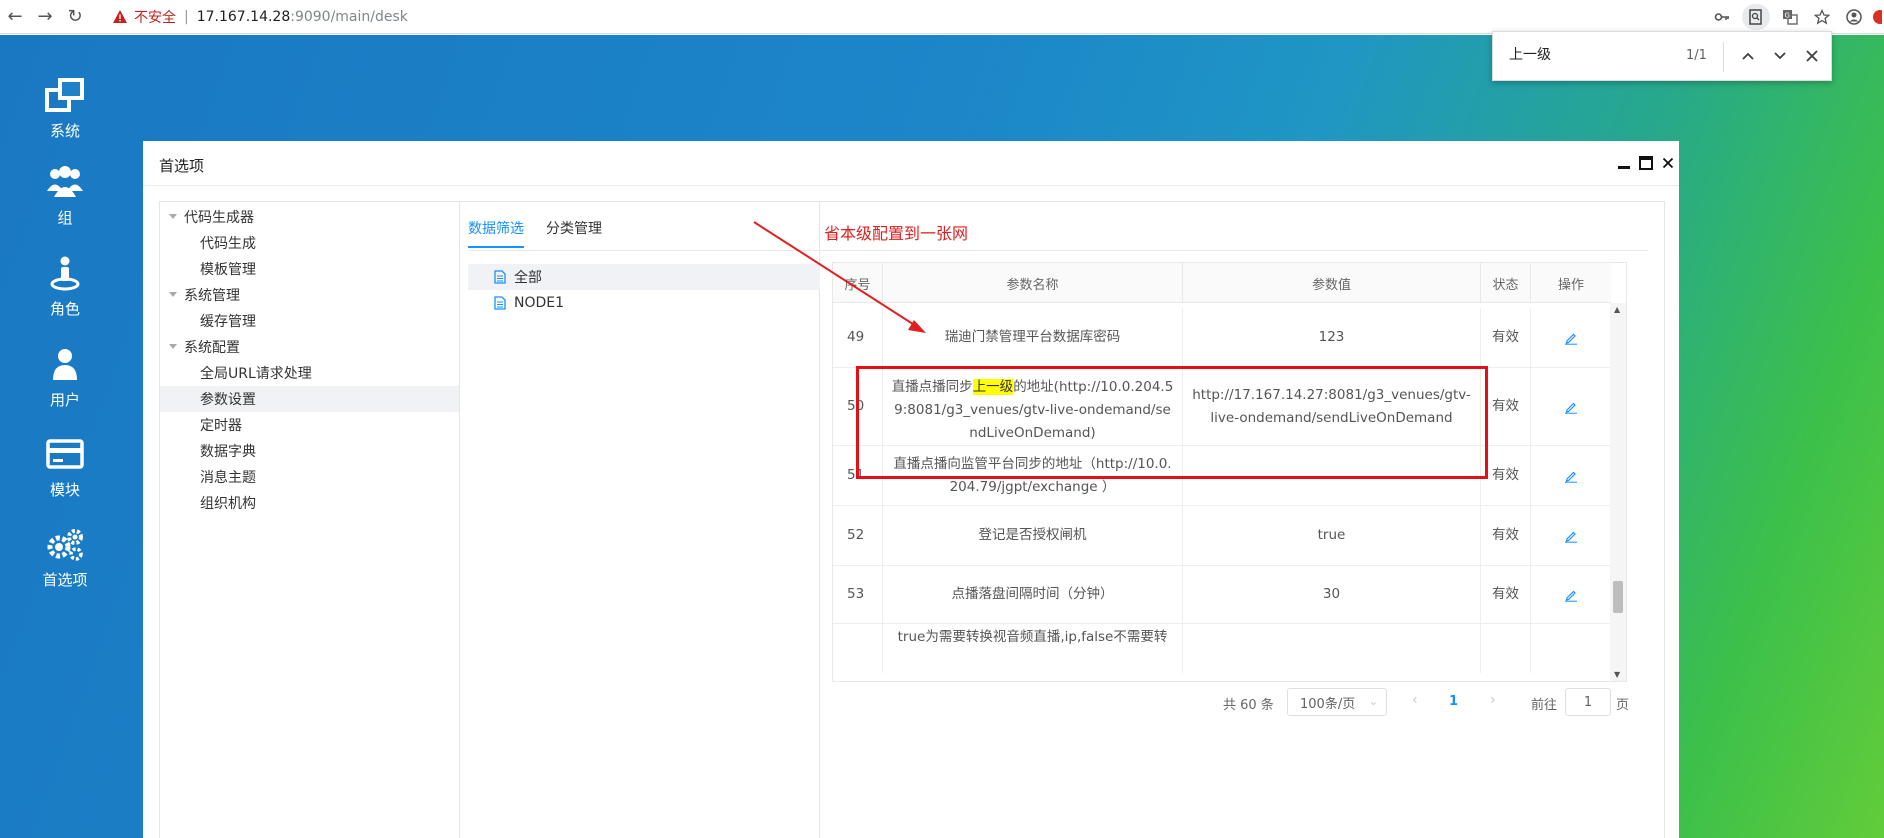 The width and height of the screenshot is (1884, 838). What do you see at coordinates (1662, 56) in the screenshot?
I see `find-bar: 1/1` at bounding box center [1662, 56].